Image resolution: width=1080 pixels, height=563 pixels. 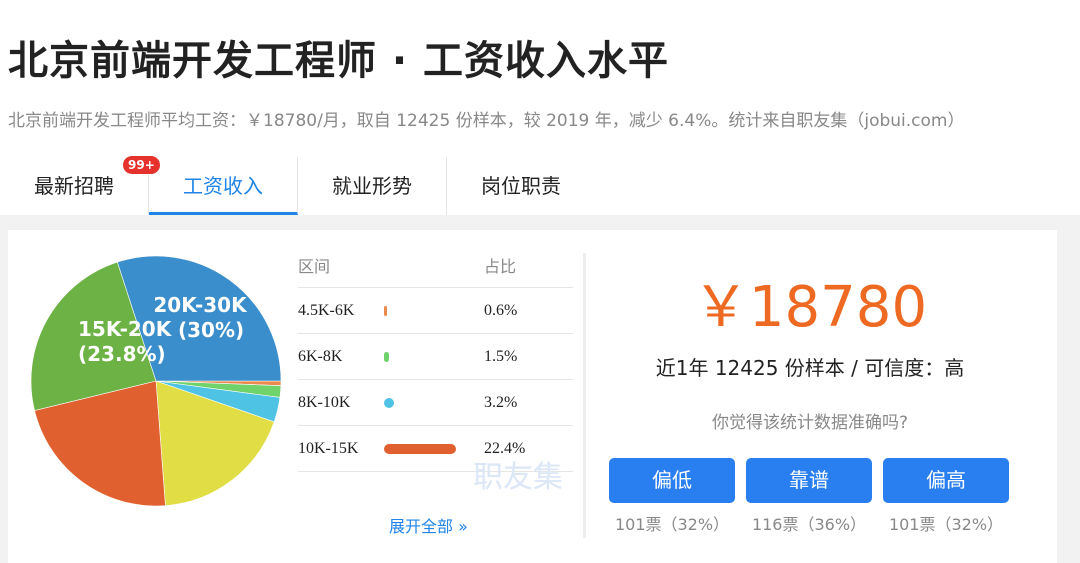 I want to click on watermark: 职友集, so click(x=518, y=477).